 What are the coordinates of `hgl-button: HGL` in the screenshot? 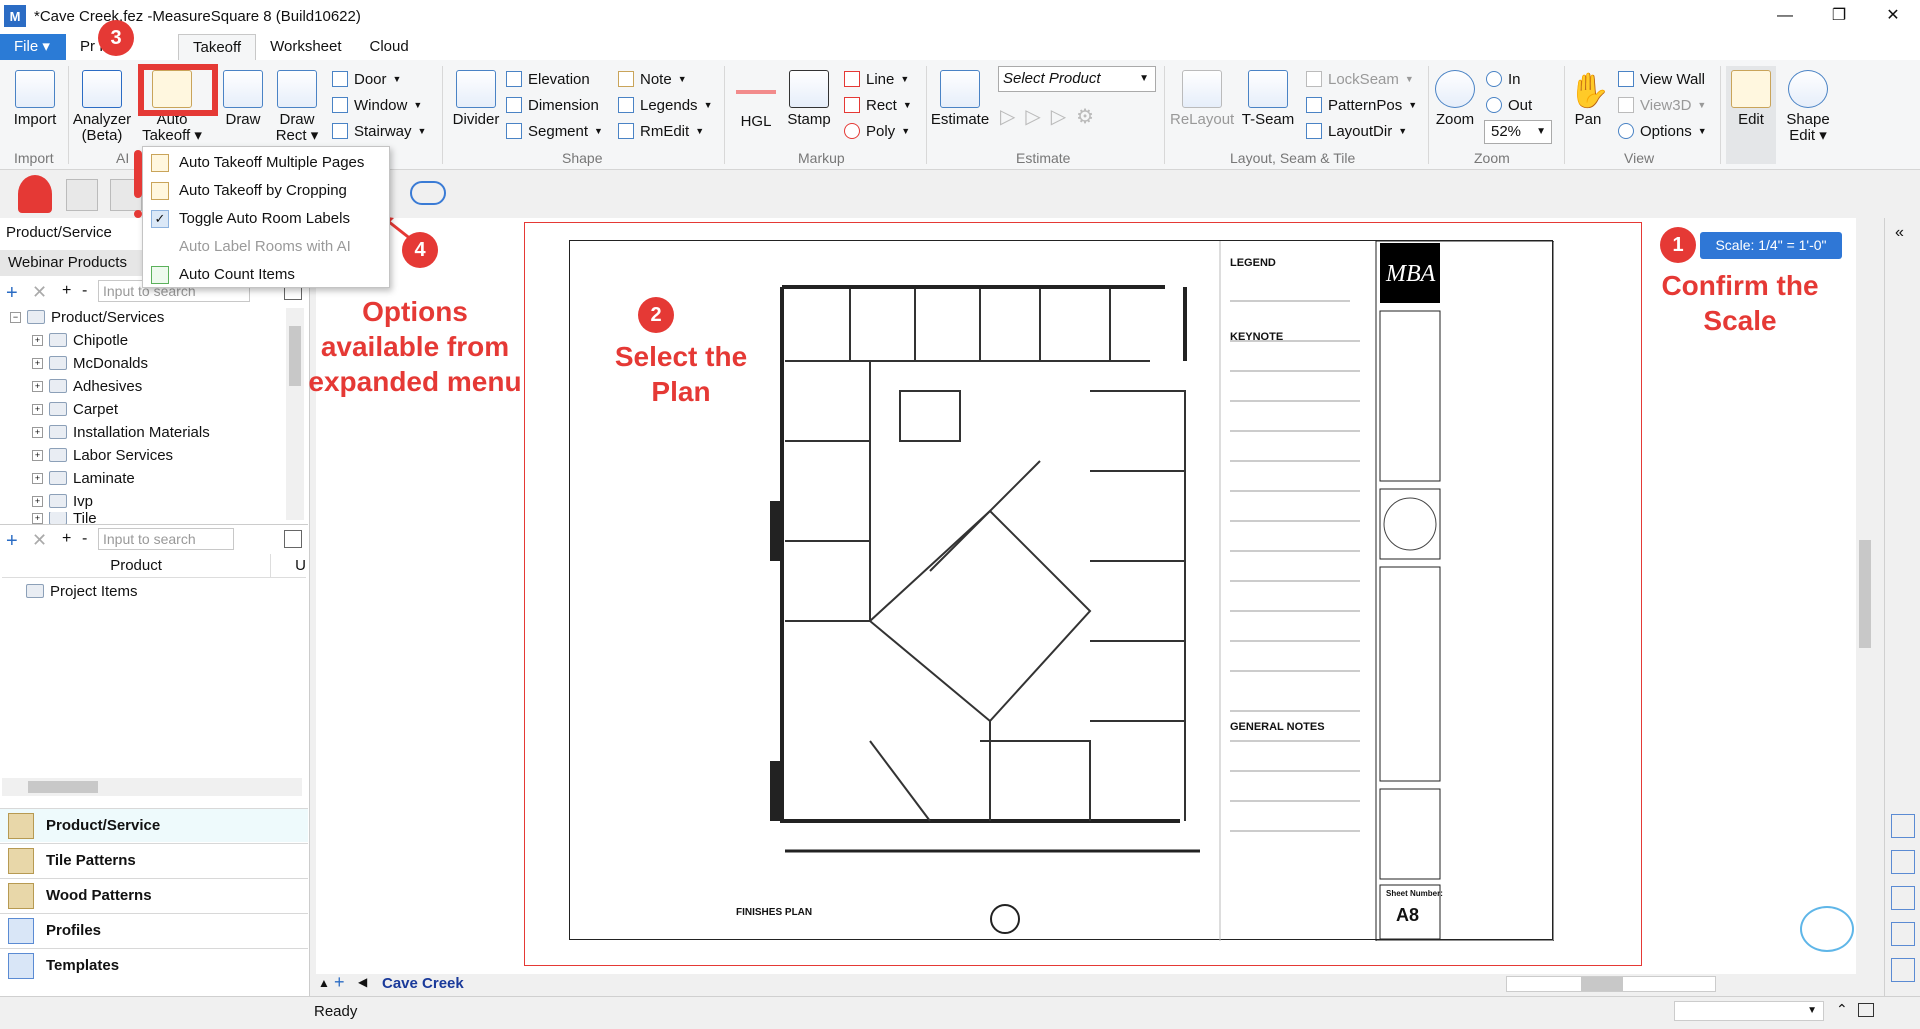 It's located at (756, 100).